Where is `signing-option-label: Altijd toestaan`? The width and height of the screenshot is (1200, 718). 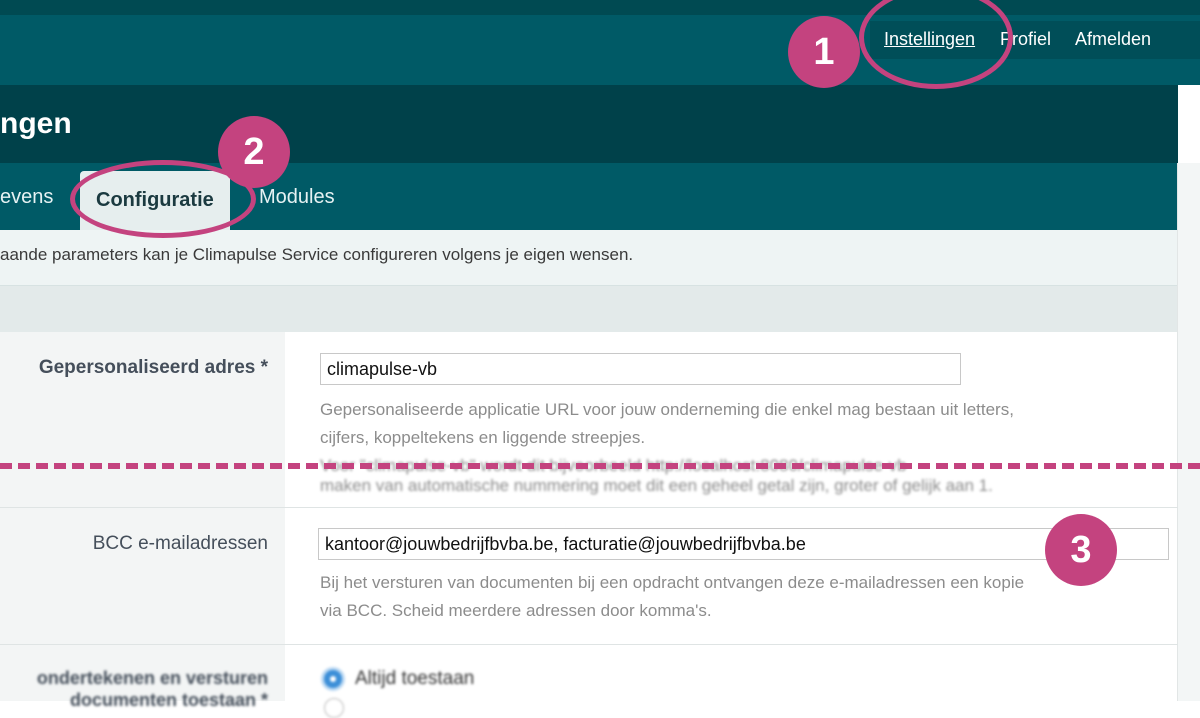
signing-option-label: Altijd toestaan is located at coordinates (415, 678).